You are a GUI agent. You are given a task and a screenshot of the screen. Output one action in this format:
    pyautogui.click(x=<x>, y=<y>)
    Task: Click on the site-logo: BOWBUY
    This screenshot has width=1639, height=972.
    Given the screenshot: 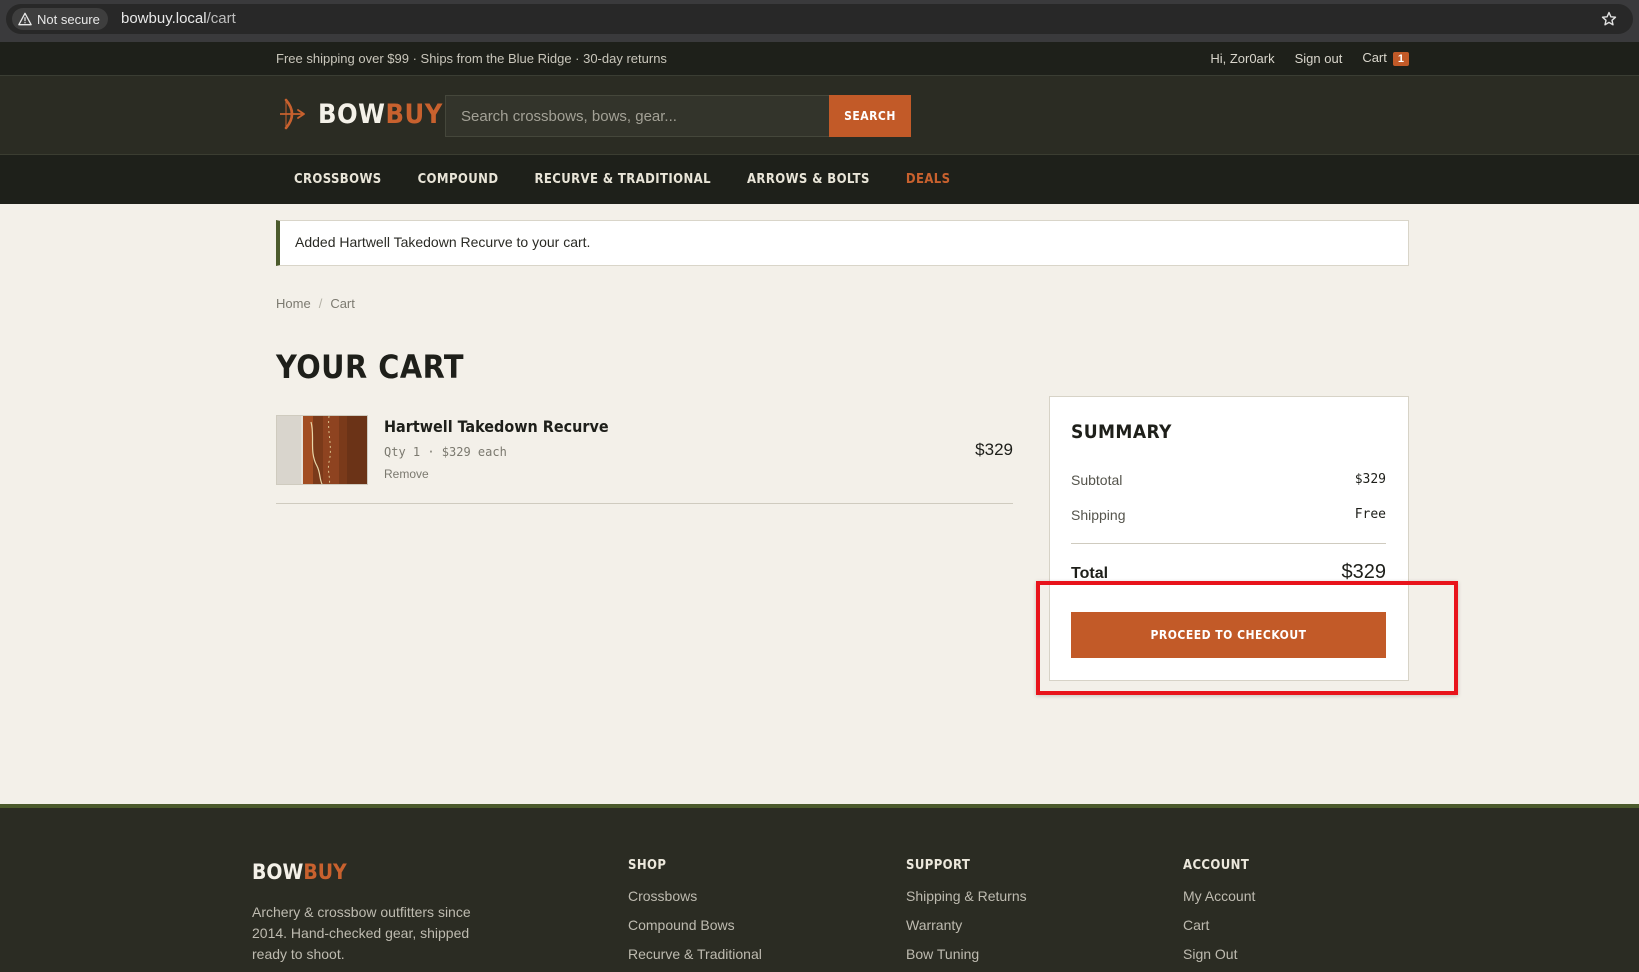 What is the action you would take?
    pyautogui.click(x=360, y=114)
    